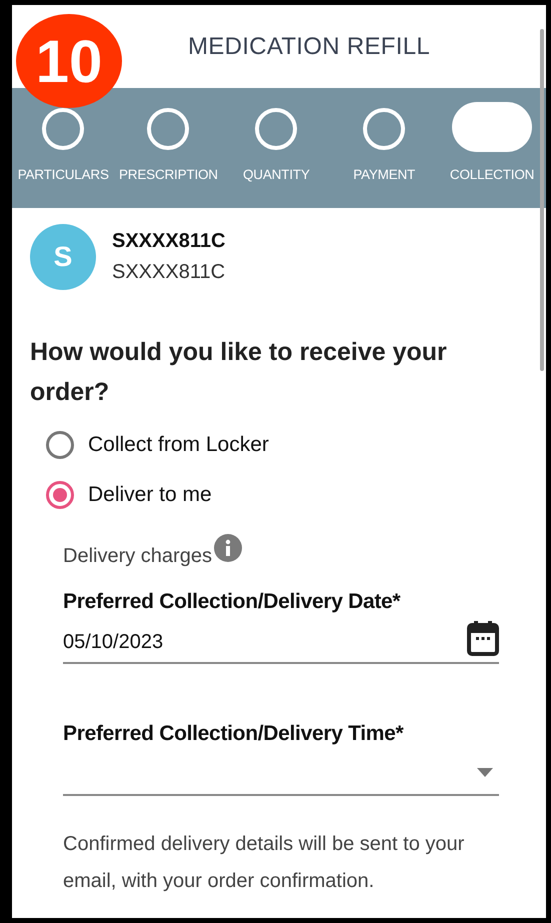  I want to click on dropdown-caret-icon, so click(485, 772).